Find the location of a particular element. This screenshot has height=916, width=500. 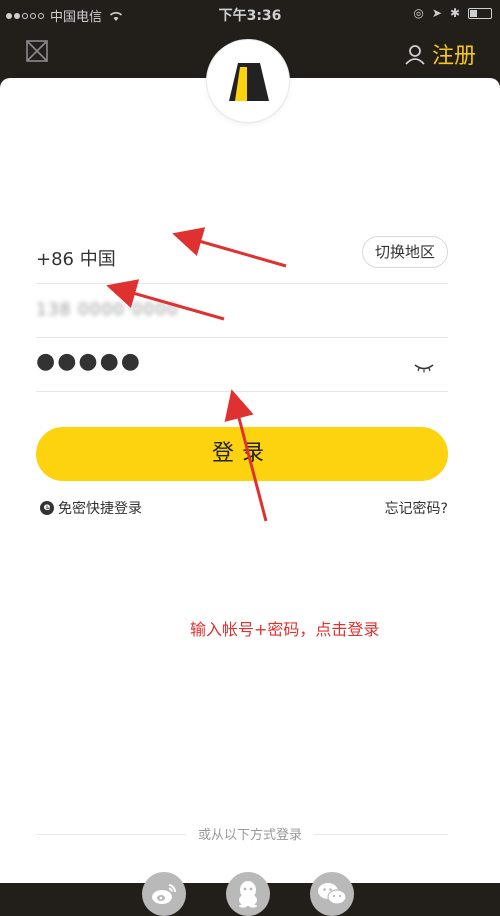

register-label: 注册 is located at coordinates (453, 56).